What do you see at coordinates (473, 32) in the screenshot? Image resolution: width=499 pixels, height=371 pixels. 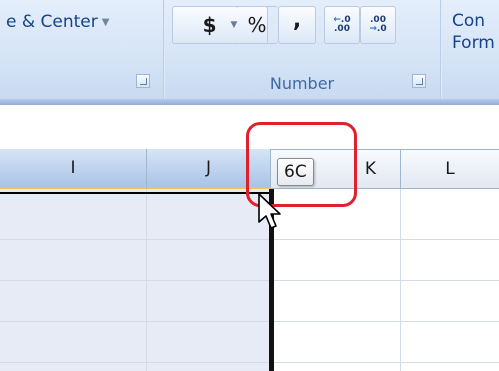 I see `conditional-formatting-button: Con Form` at bounding box center [473, 32].